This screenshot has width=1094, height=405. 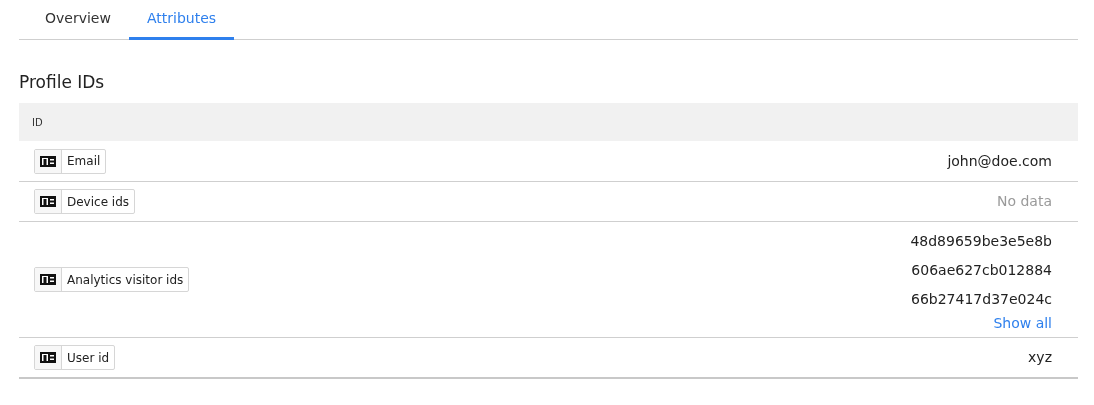 I want to click on attribute-label: Email, so click(x=84, y=161).